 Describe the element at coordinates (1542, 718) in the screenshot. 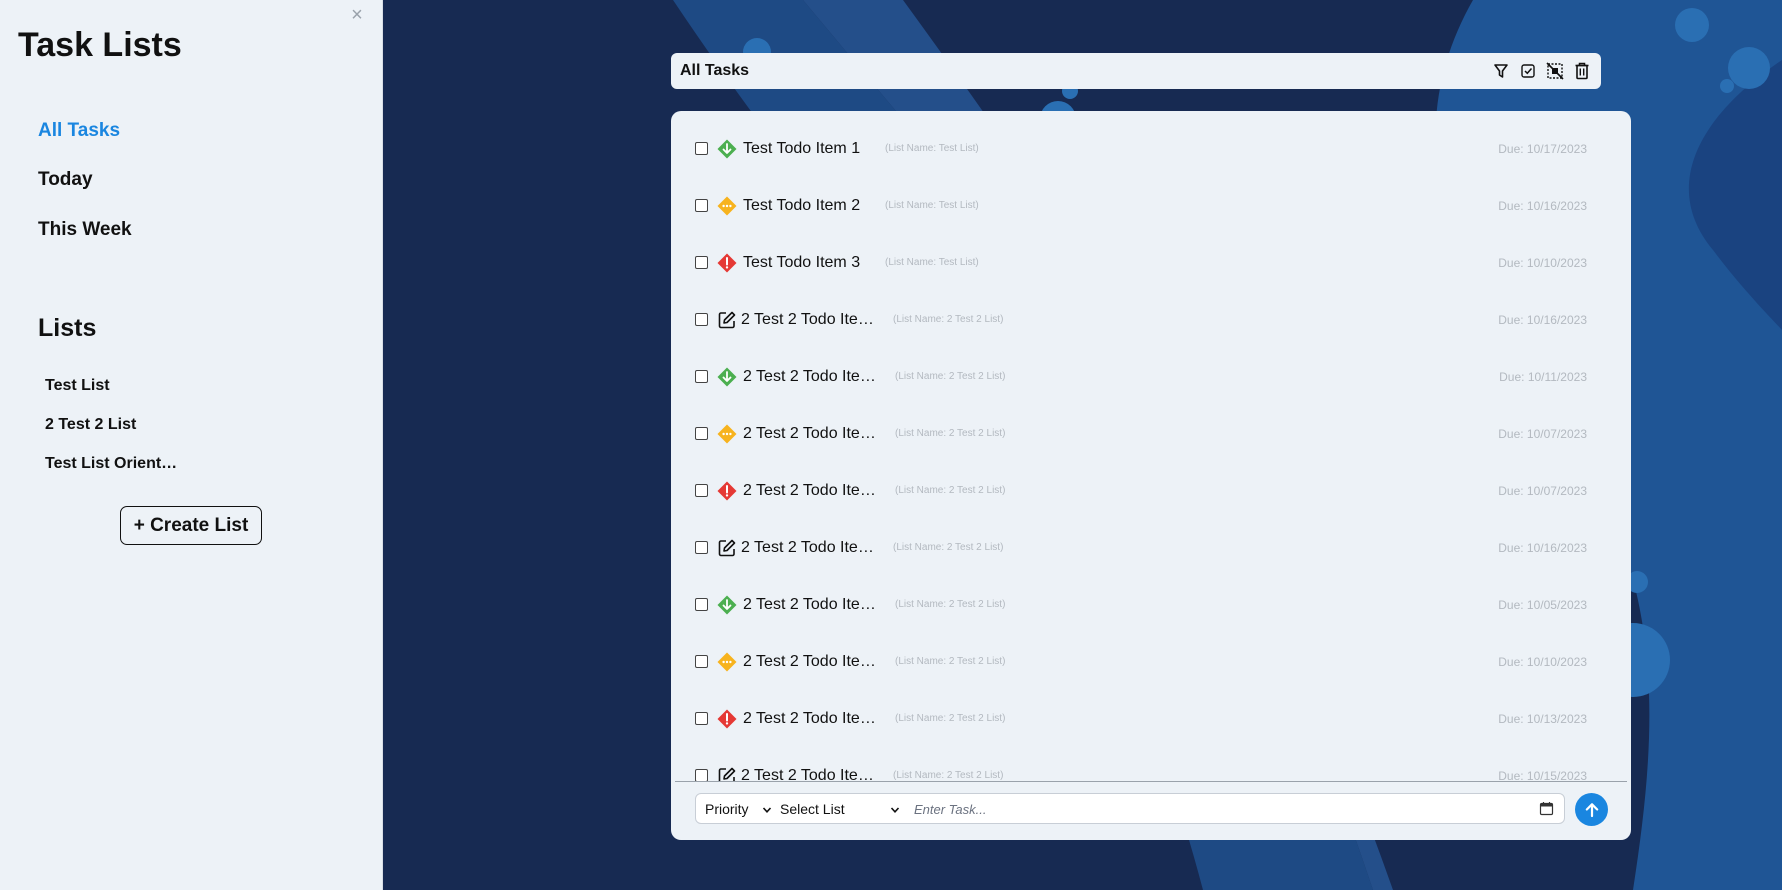

I see `task-due-date: Due: 10/13/2023` at that location.